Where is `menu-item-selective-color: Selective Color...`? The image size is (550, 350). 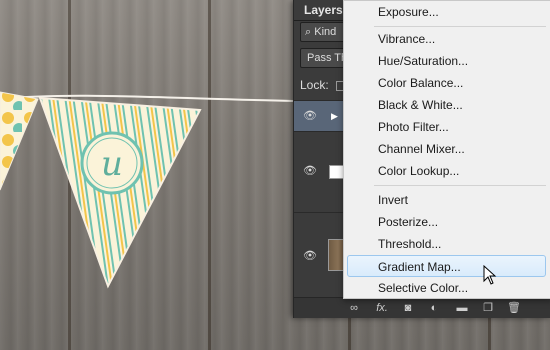
menu-item-selective-color: Selective Color... is located at coordinates (446, 288).